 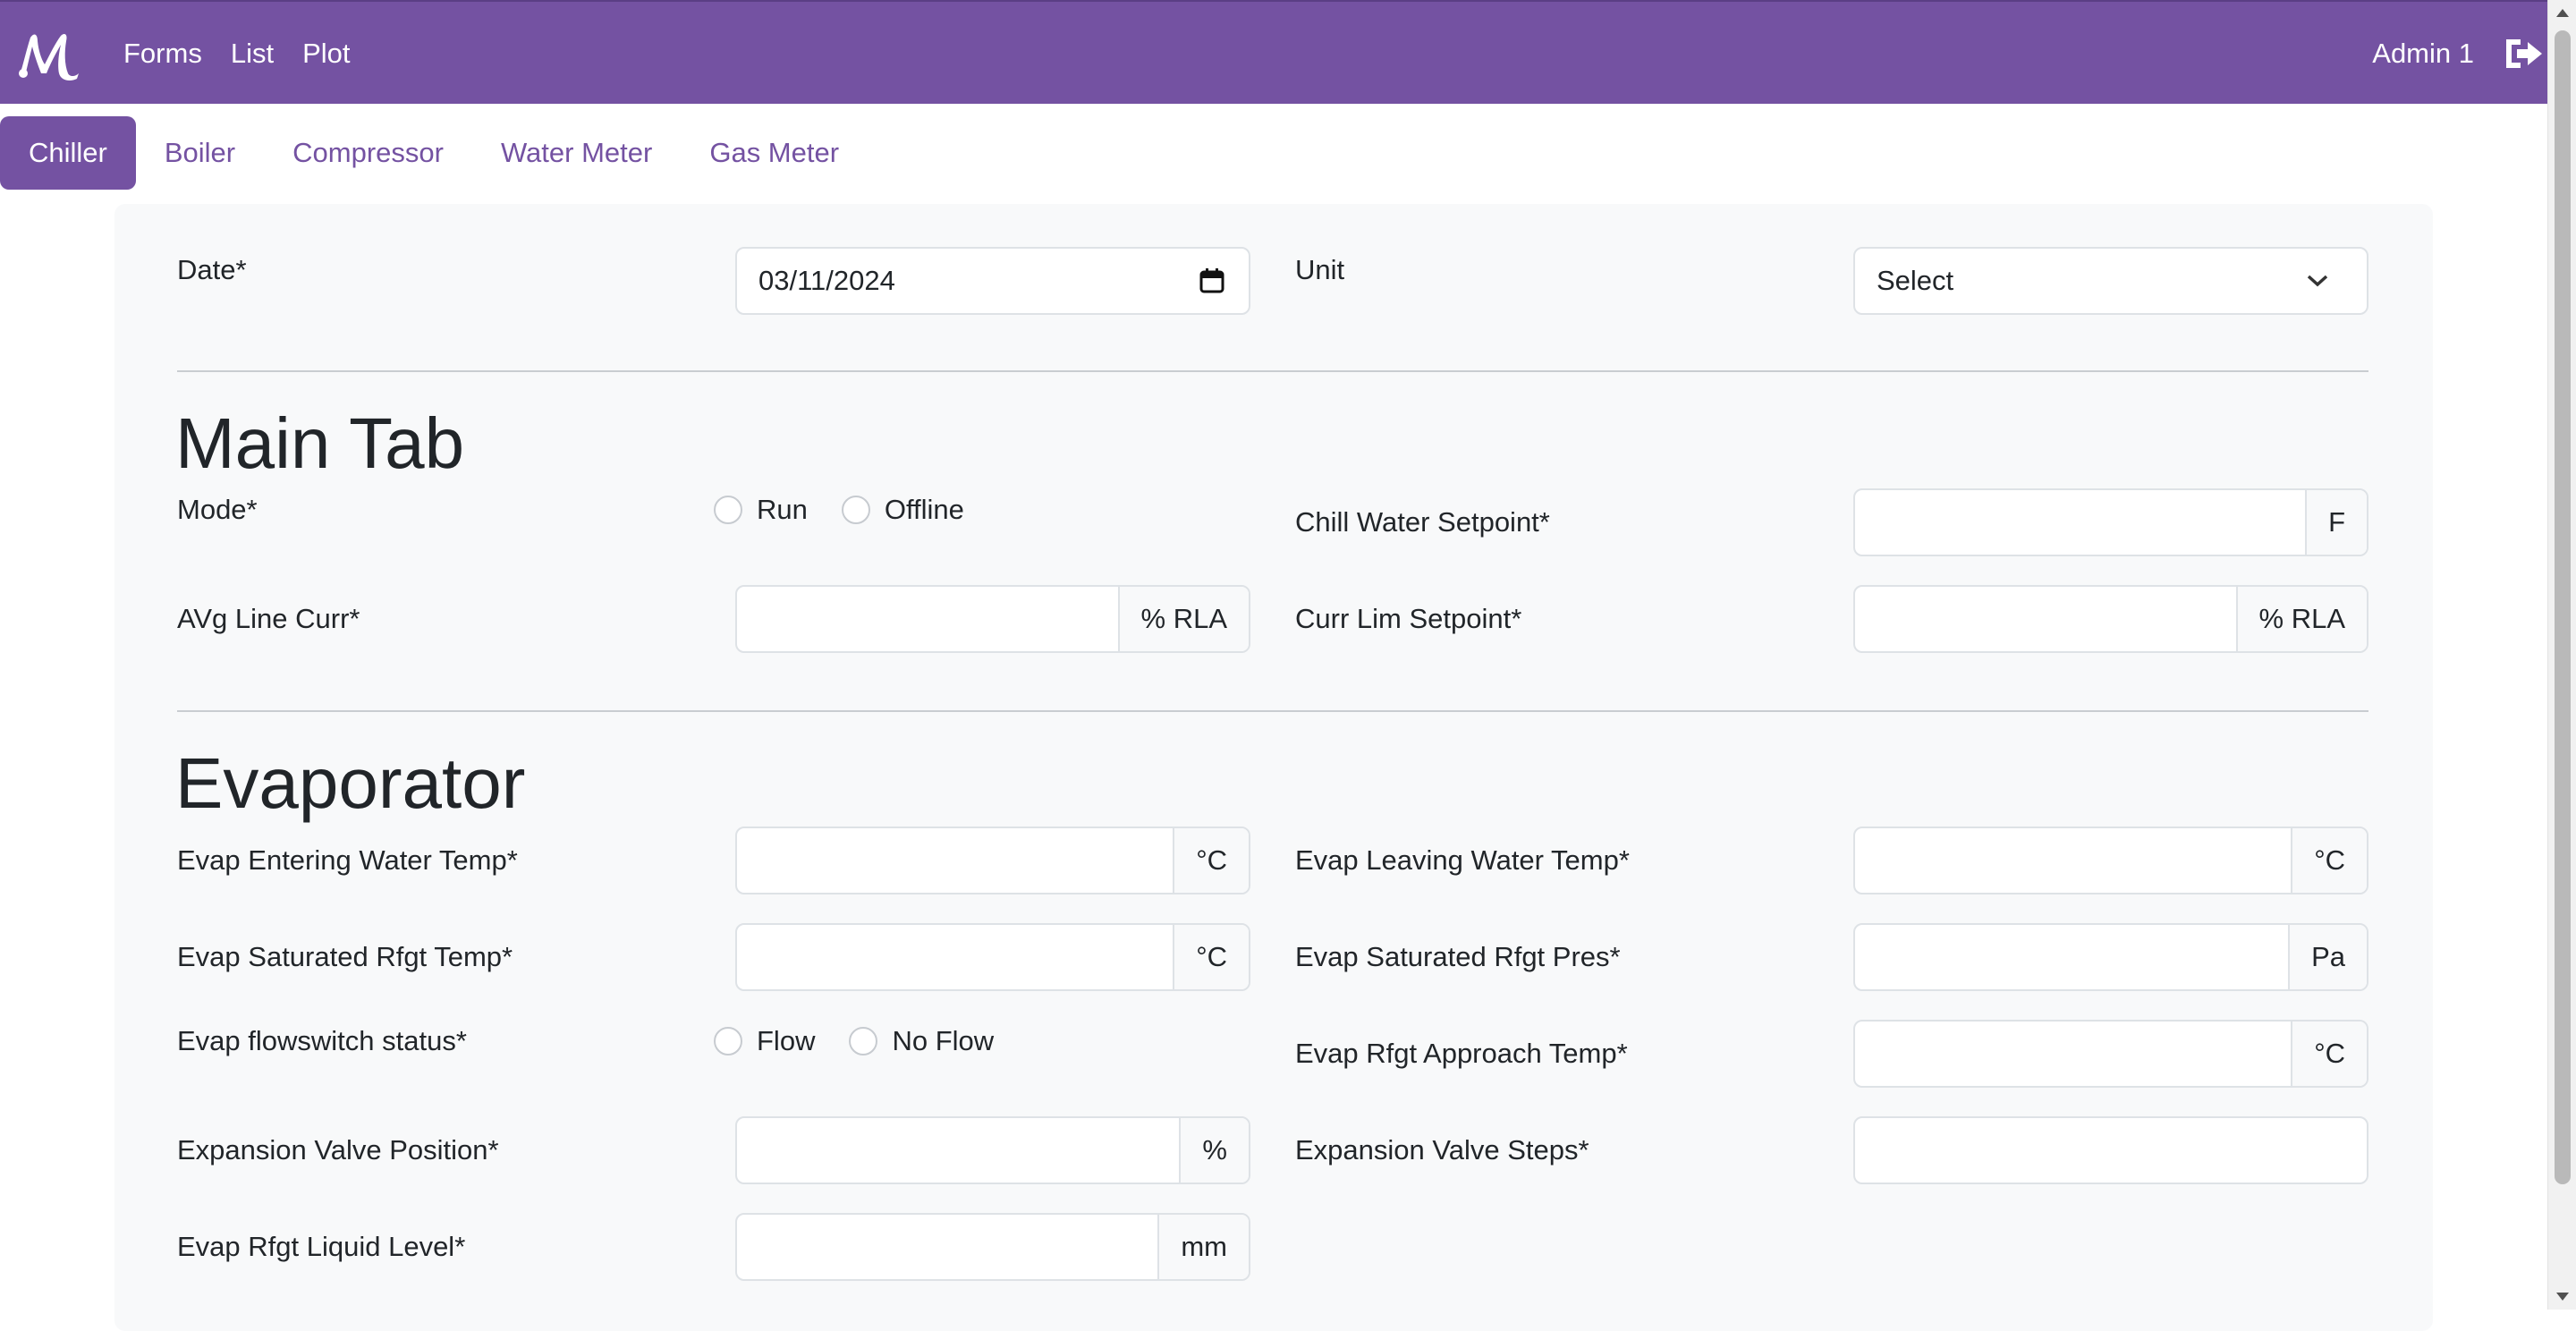 I want to click on evap-leaving-water-temp-field: °C, so click(x=2110, y=861).